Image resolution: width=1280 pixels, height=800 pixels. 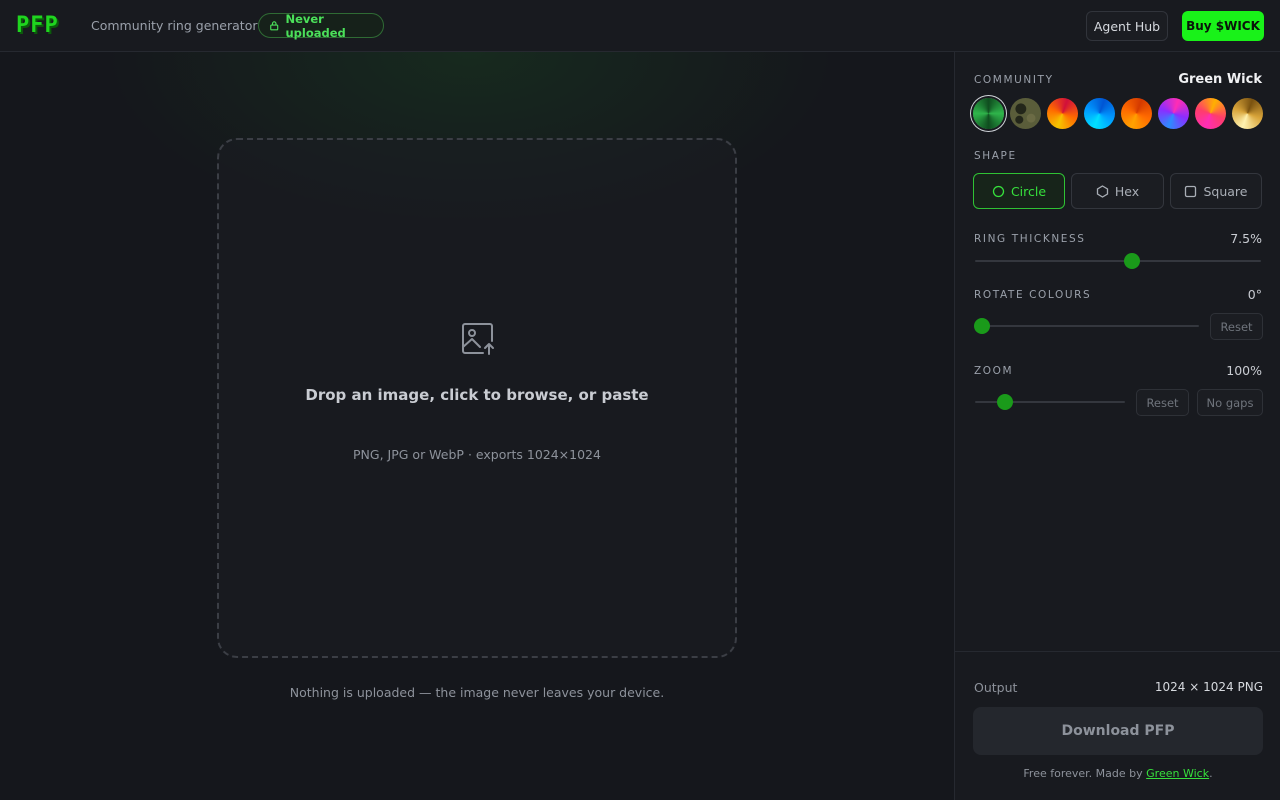 What do you see at coordinates (274, 26) in the screenshot?
I see `lock-icon` at bounding box center [274, 26].